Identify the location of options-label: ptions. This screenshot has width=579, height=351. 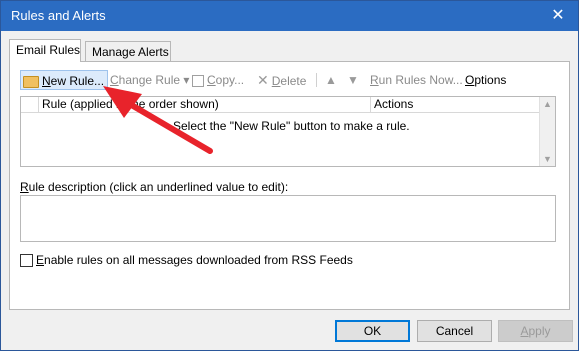
(490, 80).